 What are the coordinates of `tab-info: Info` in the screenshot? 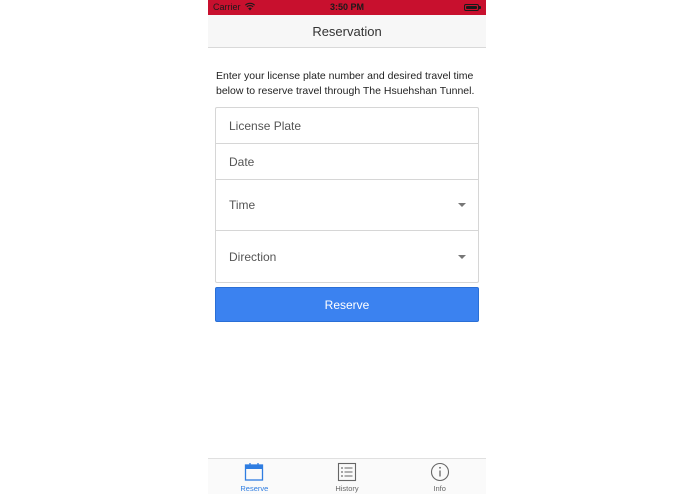 It's located at (439, 476).